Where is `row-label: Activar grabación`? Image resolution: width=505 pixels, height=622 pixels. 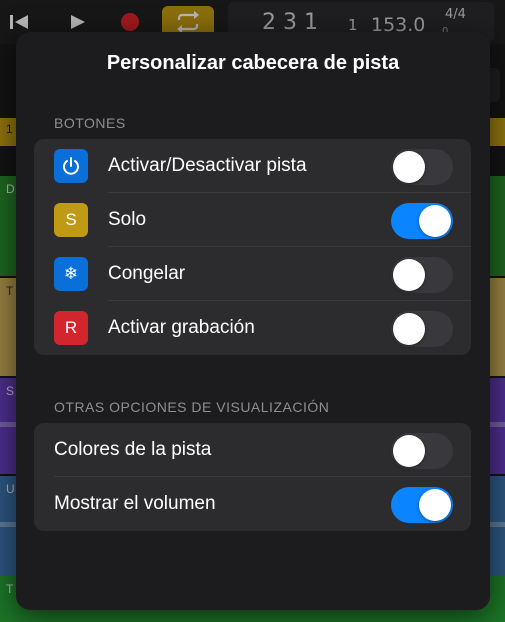 row-label: Activar grabación is located at coordinates (181, 327).